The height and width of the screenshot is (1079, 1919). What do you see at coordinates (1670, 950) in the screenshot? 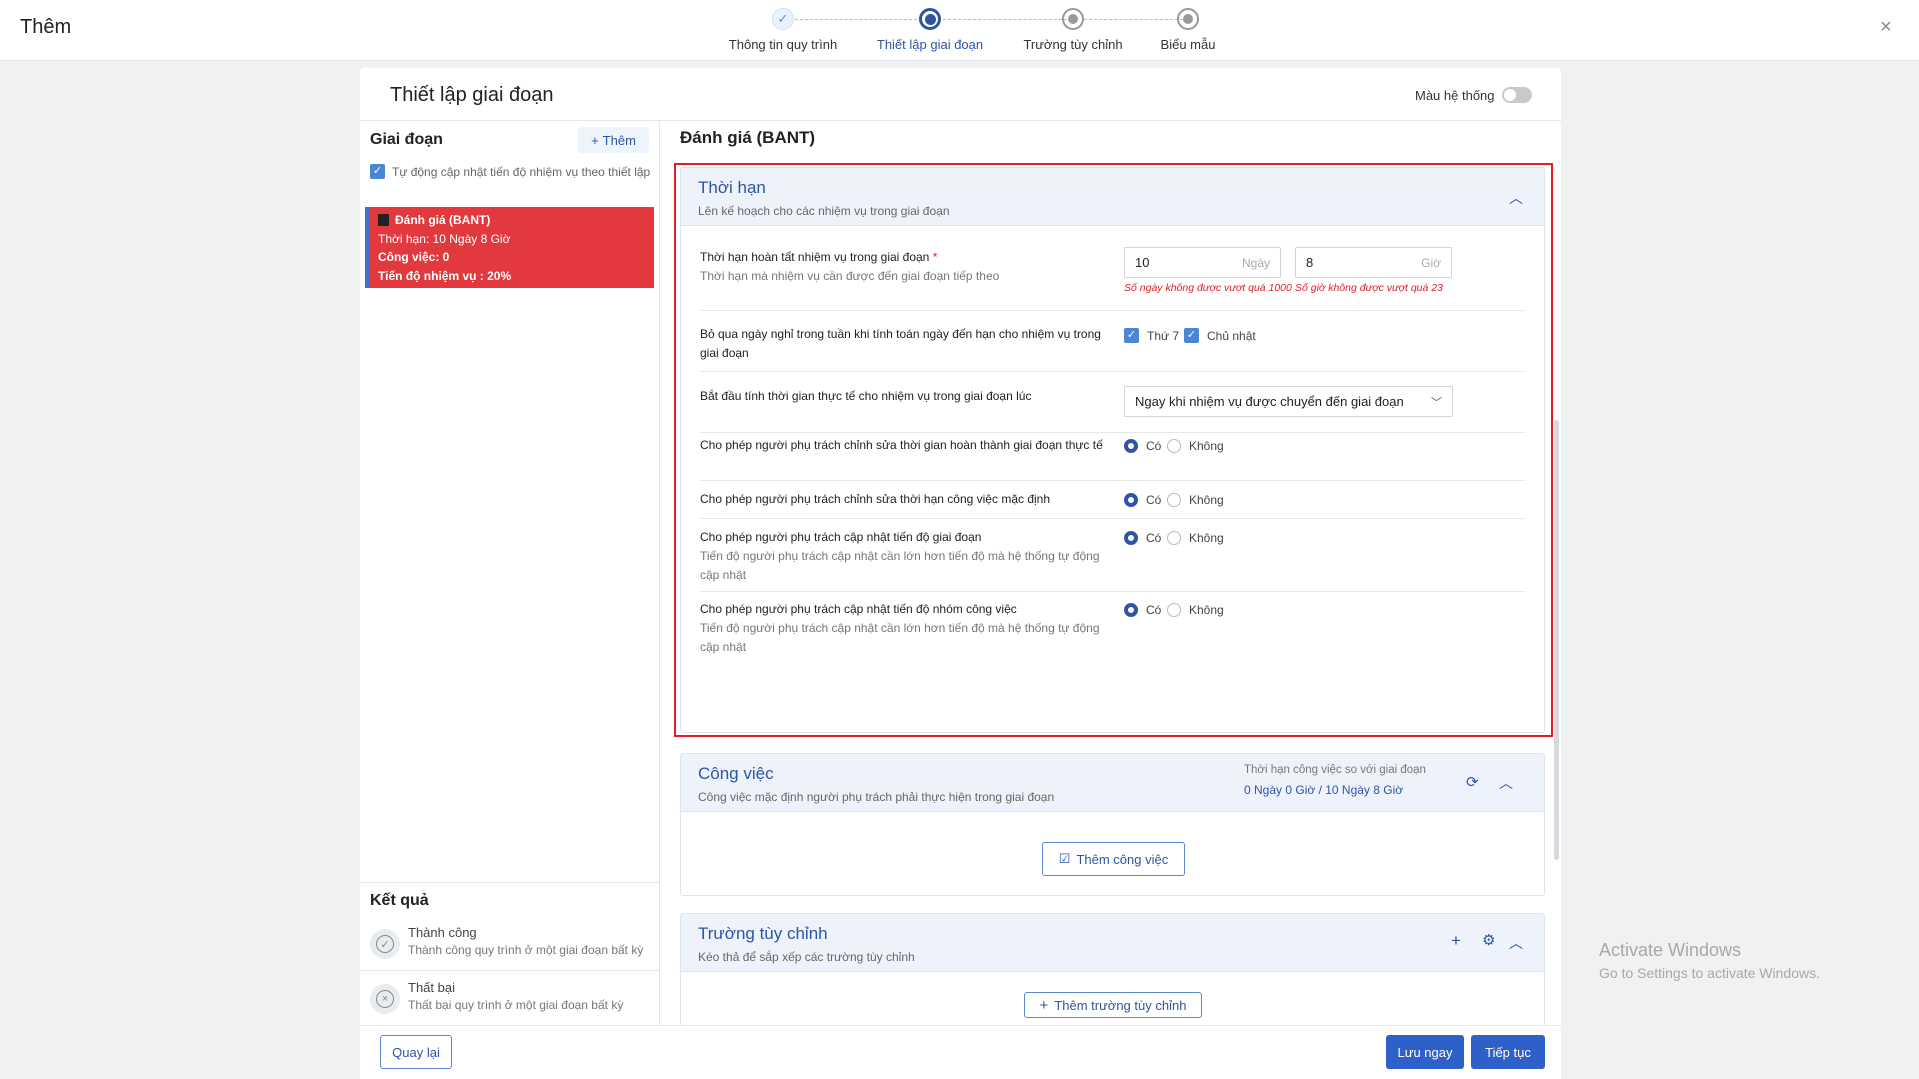
I see `watermark-title: Activate Windows` at bounding box center [1670, 950].